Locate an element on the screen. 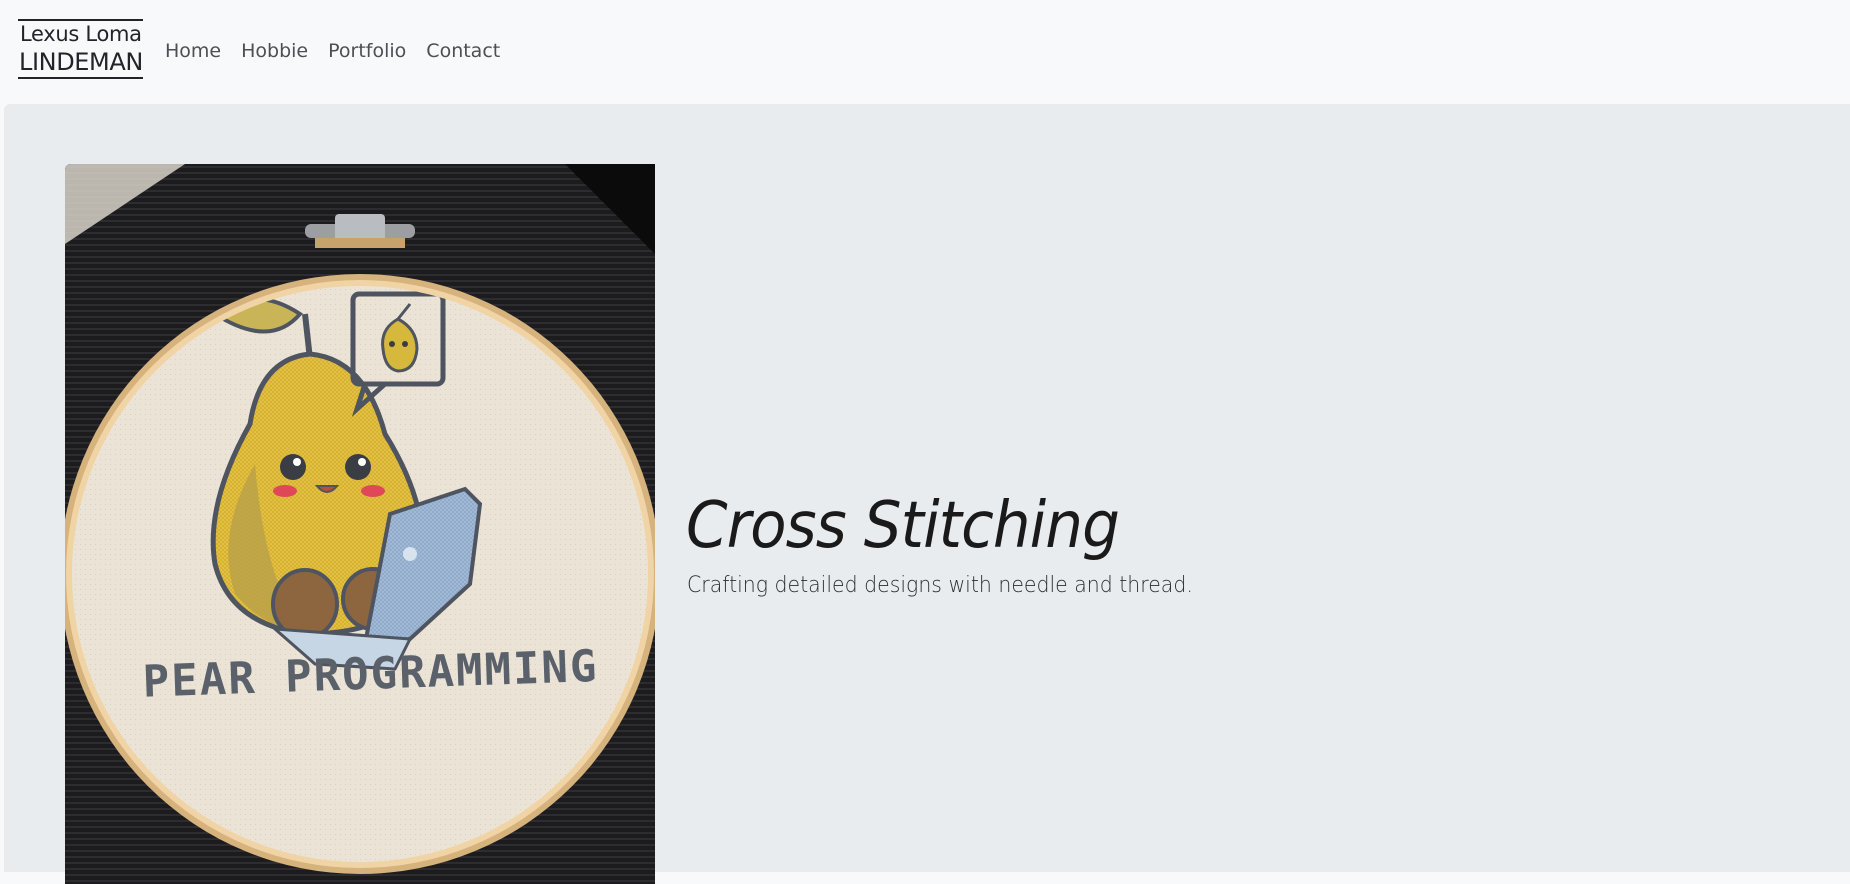 The image size is (1850, 884). nav-link-portfolio: Portfolio is located at coordinates (367, 51).